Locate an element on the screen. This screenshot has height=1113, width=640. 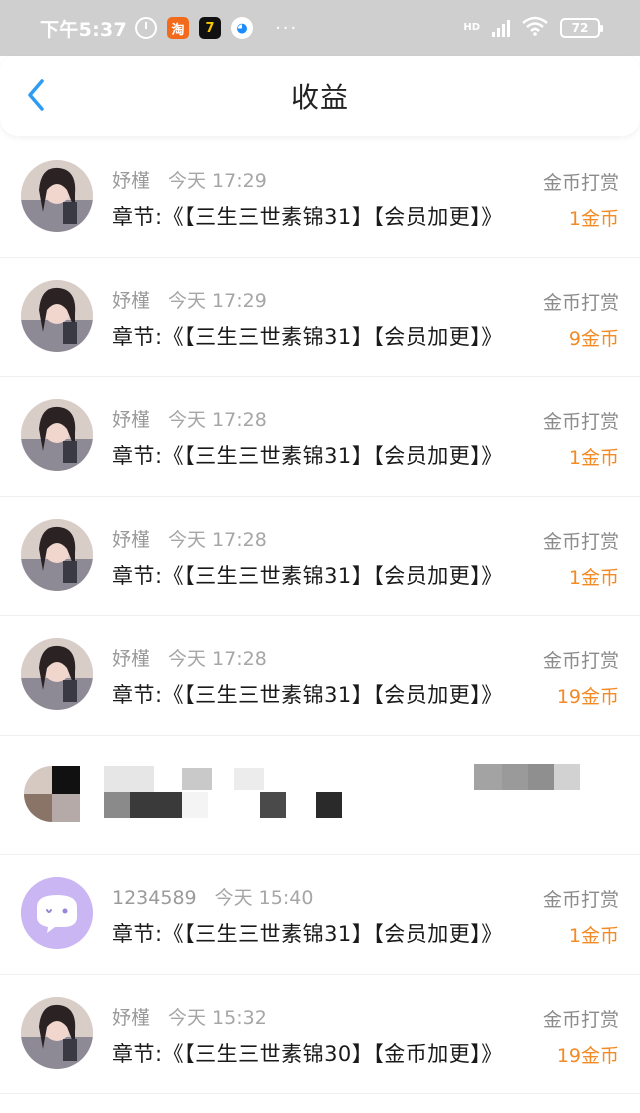
income-amount: 9金币 is located at coordinates (593, 338).